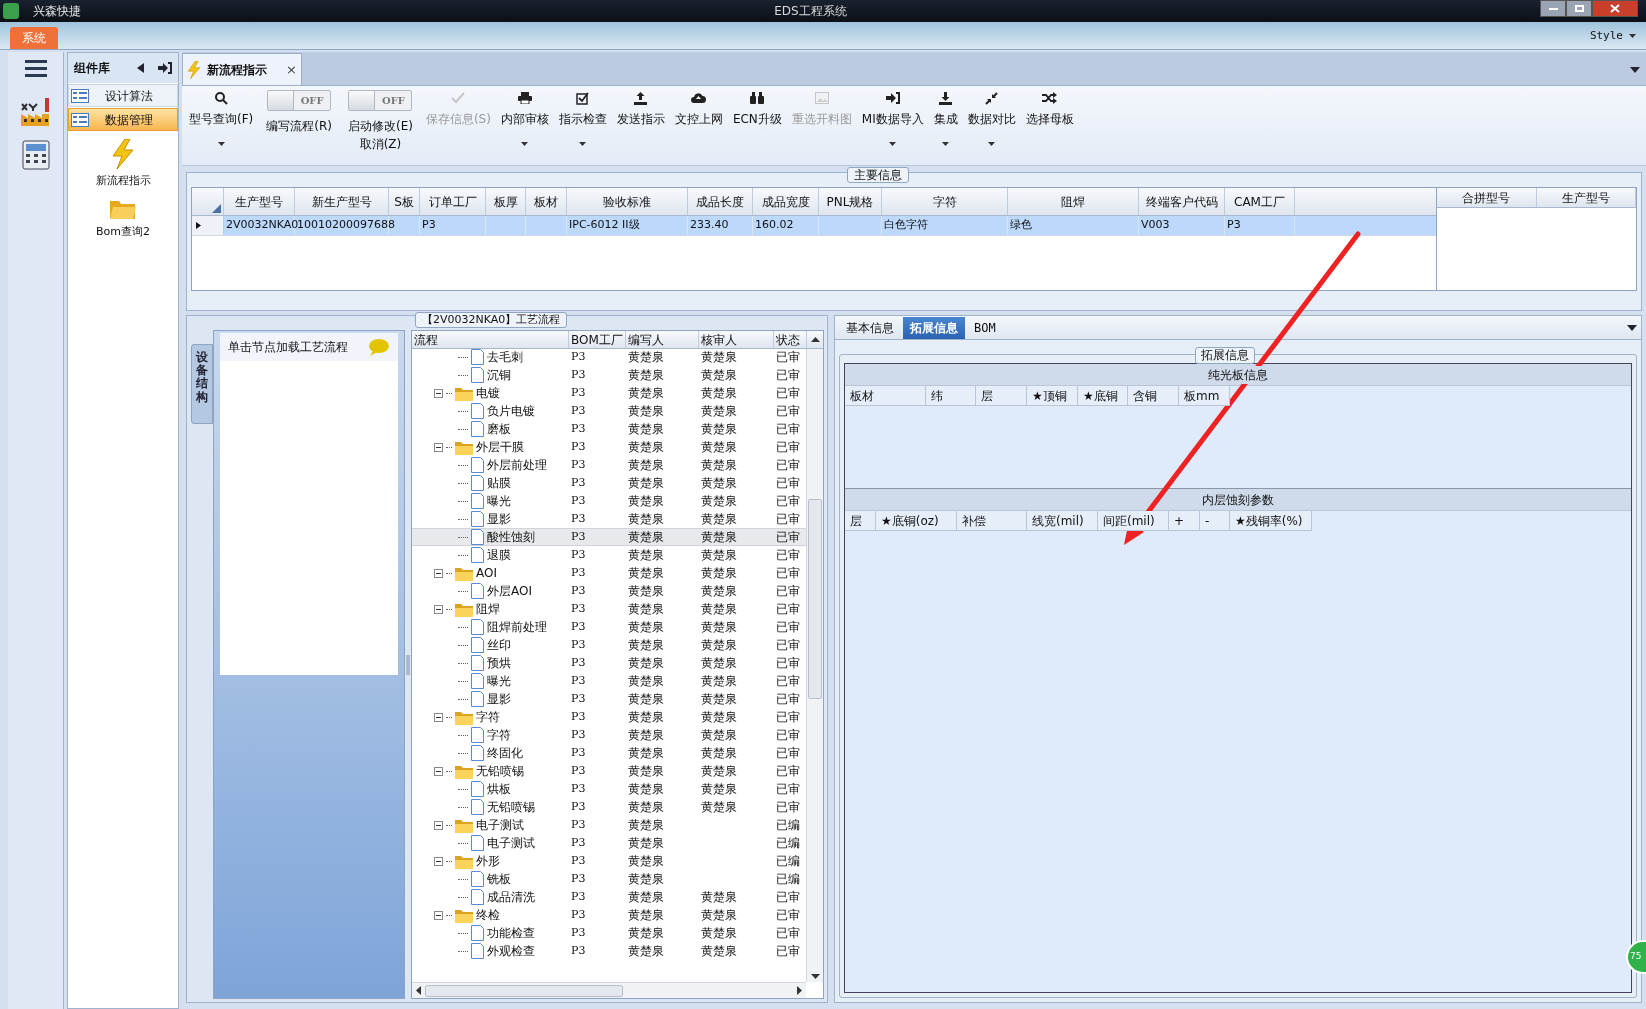  I want to click on tree-row: 酸性蚀刻 P3 黄楚泉 黄楚泉 已审, so click(609, 537).